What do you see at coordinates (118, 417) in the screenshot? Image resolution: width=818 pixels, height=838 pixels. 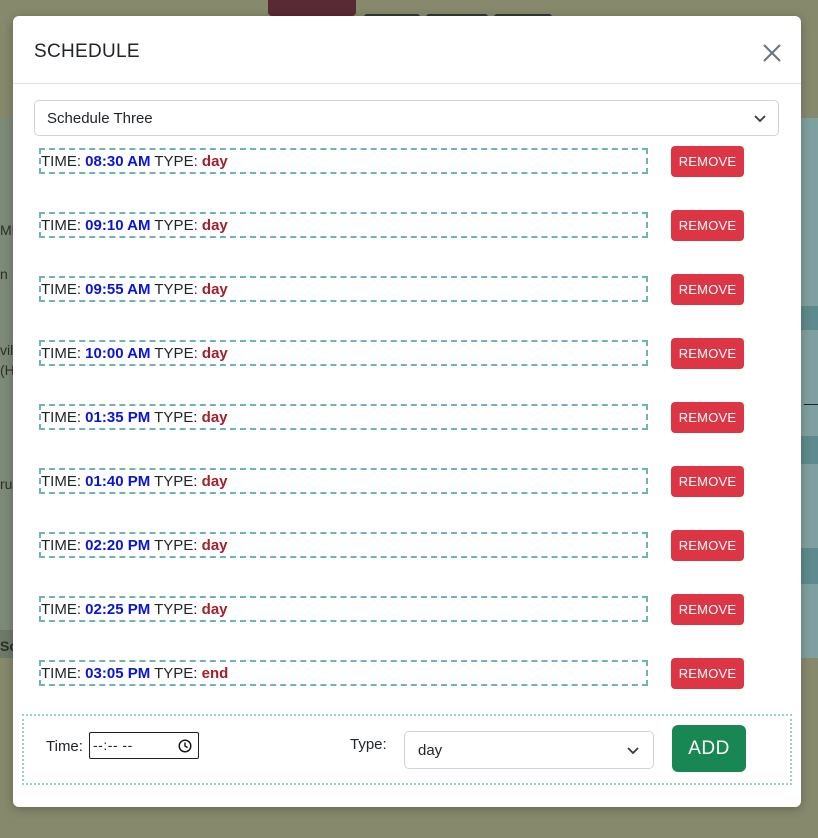 I see `entry-time-value: 01:35 PM` at bounding box center [118, 417].